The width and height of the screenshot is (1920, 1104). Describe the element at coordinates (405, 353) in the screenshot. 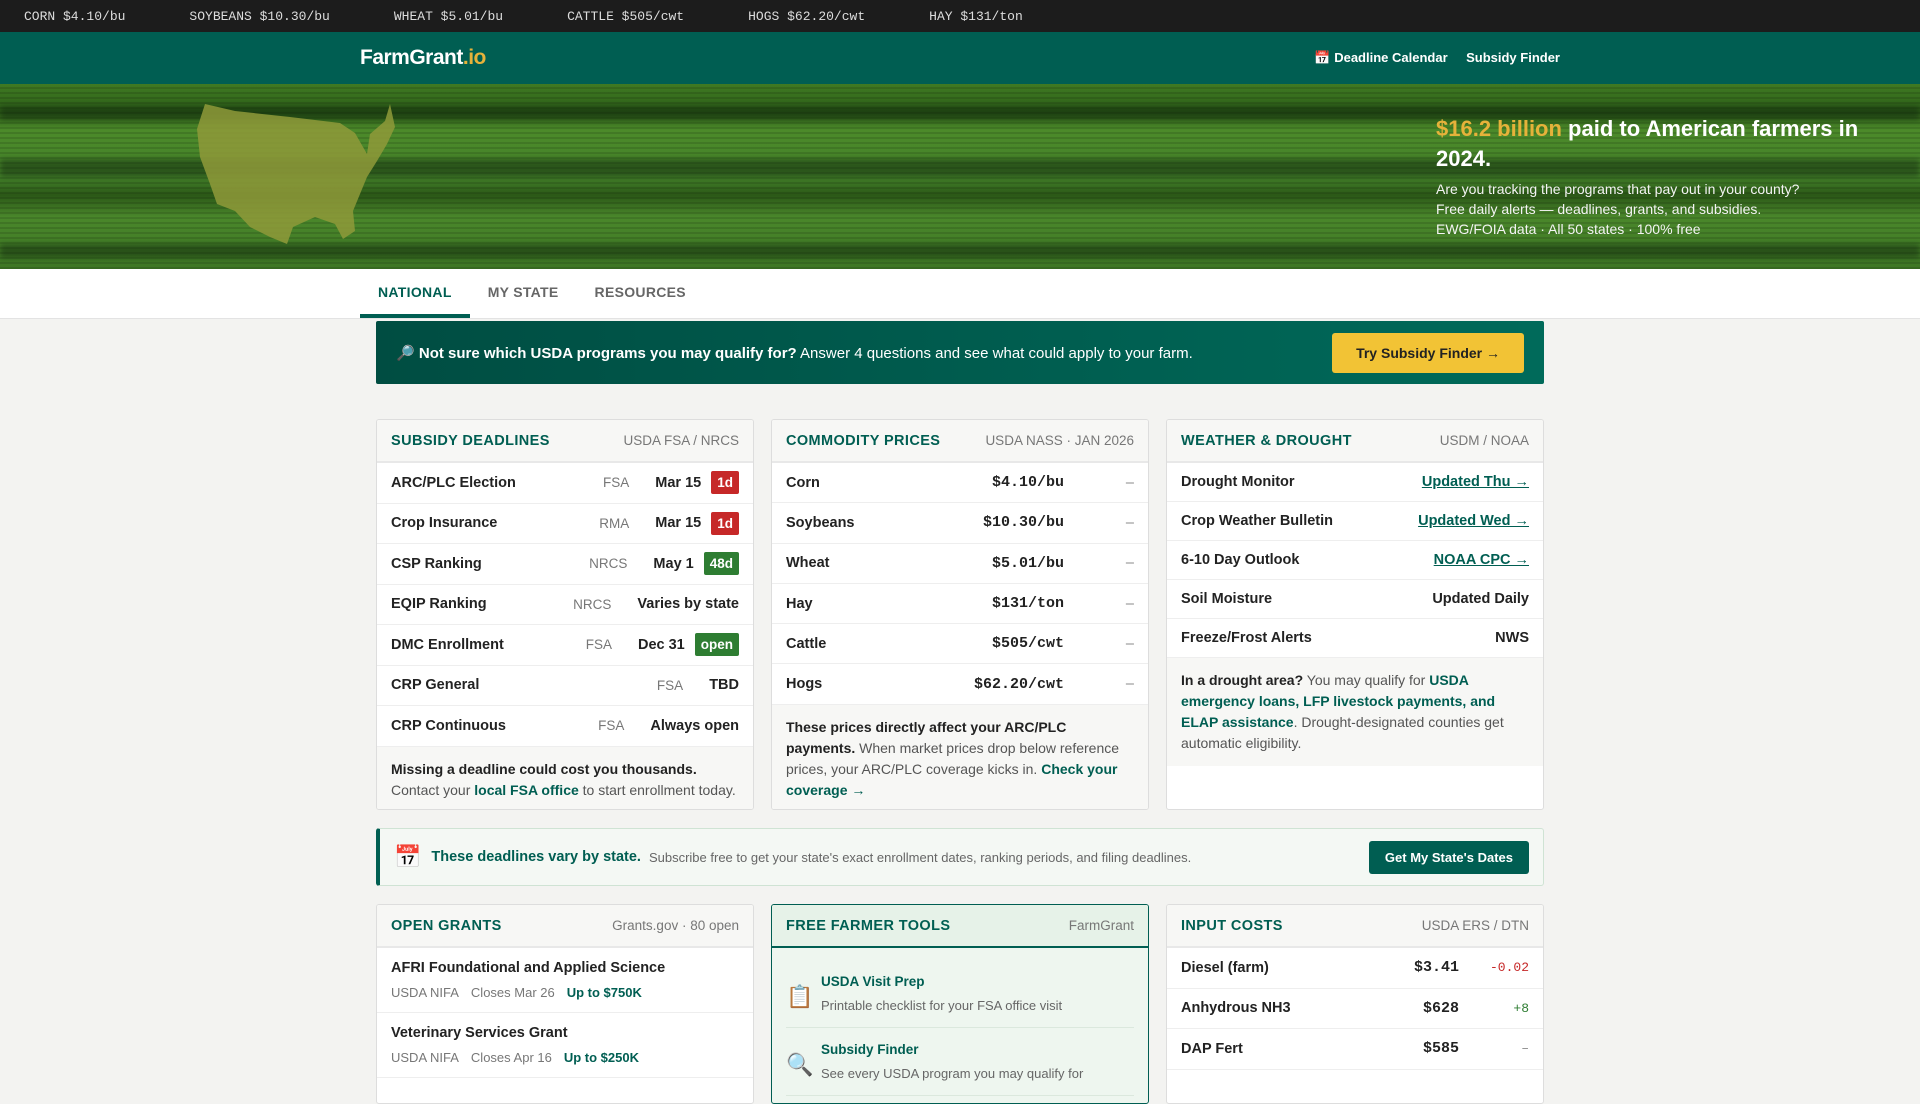

I see `magnifier-icon: 🔎` at that location.